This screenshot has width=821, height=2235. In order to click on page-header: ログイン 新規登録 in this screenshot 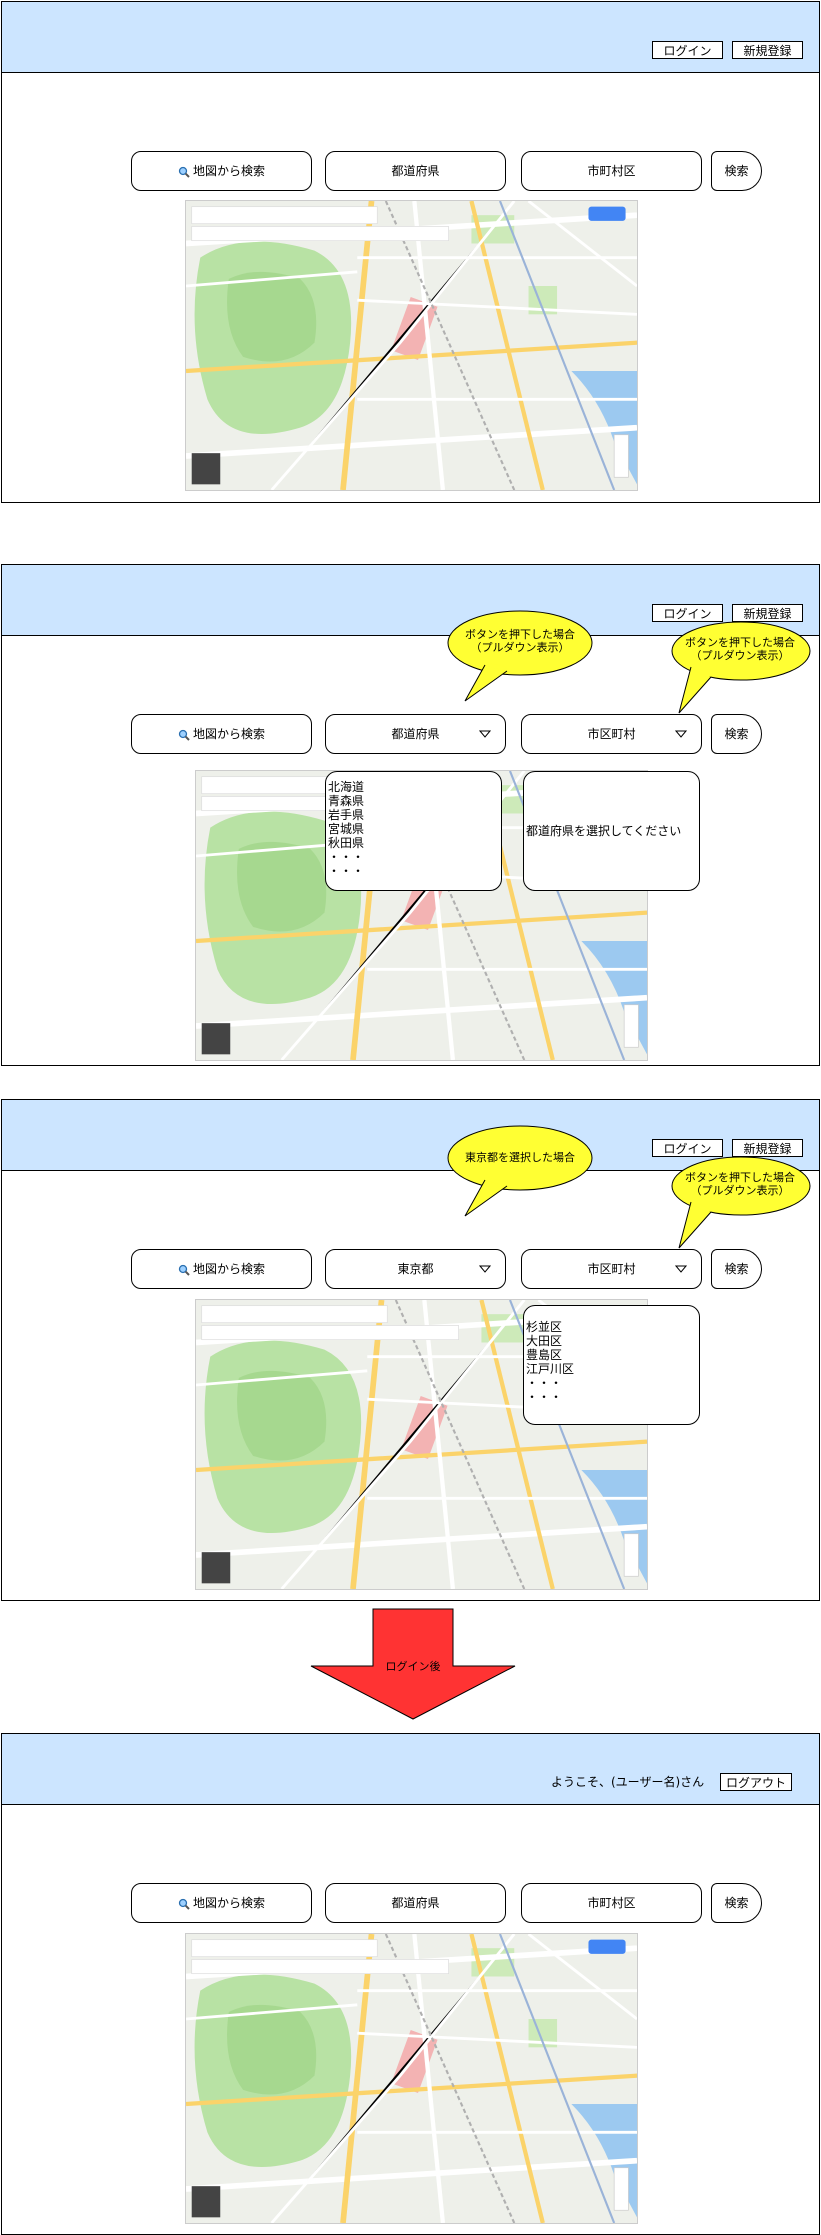, I will do `click(410, 37)`.